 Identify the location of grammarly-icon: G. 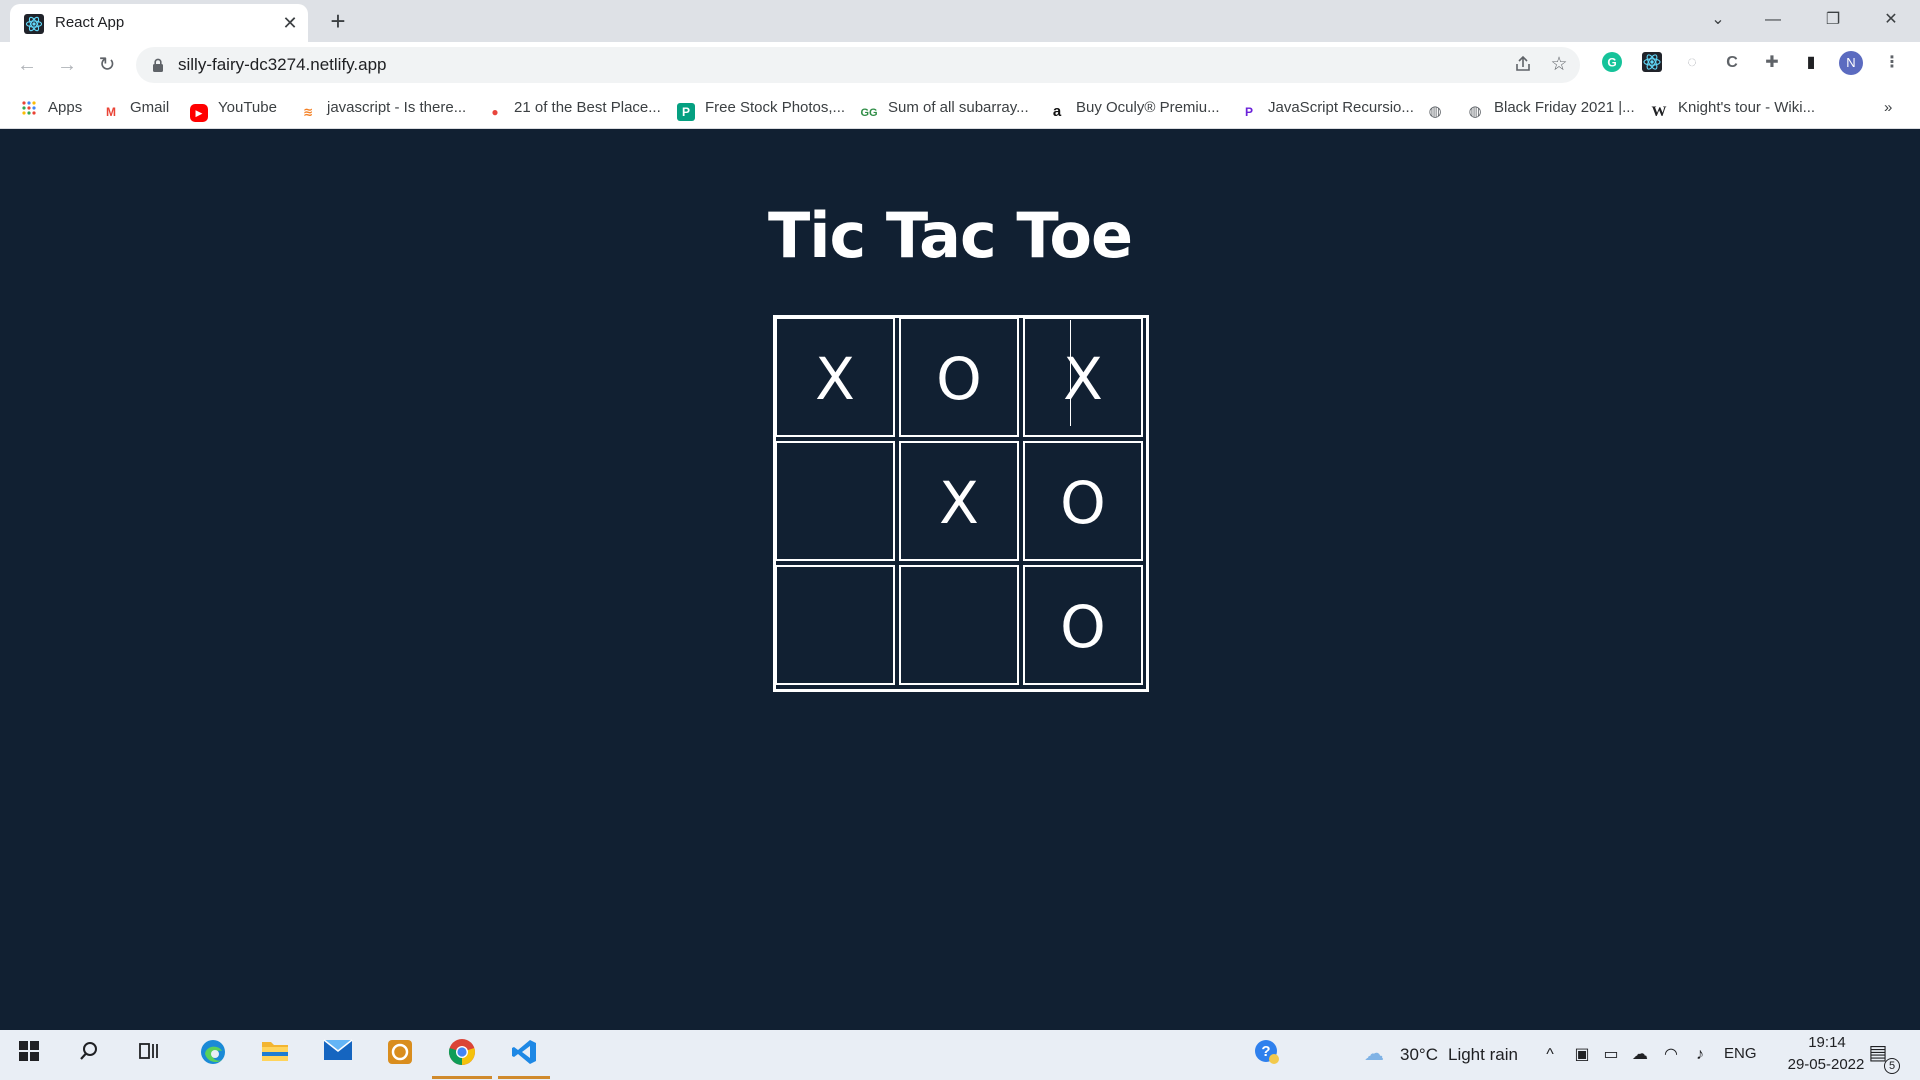
(1612, 63).